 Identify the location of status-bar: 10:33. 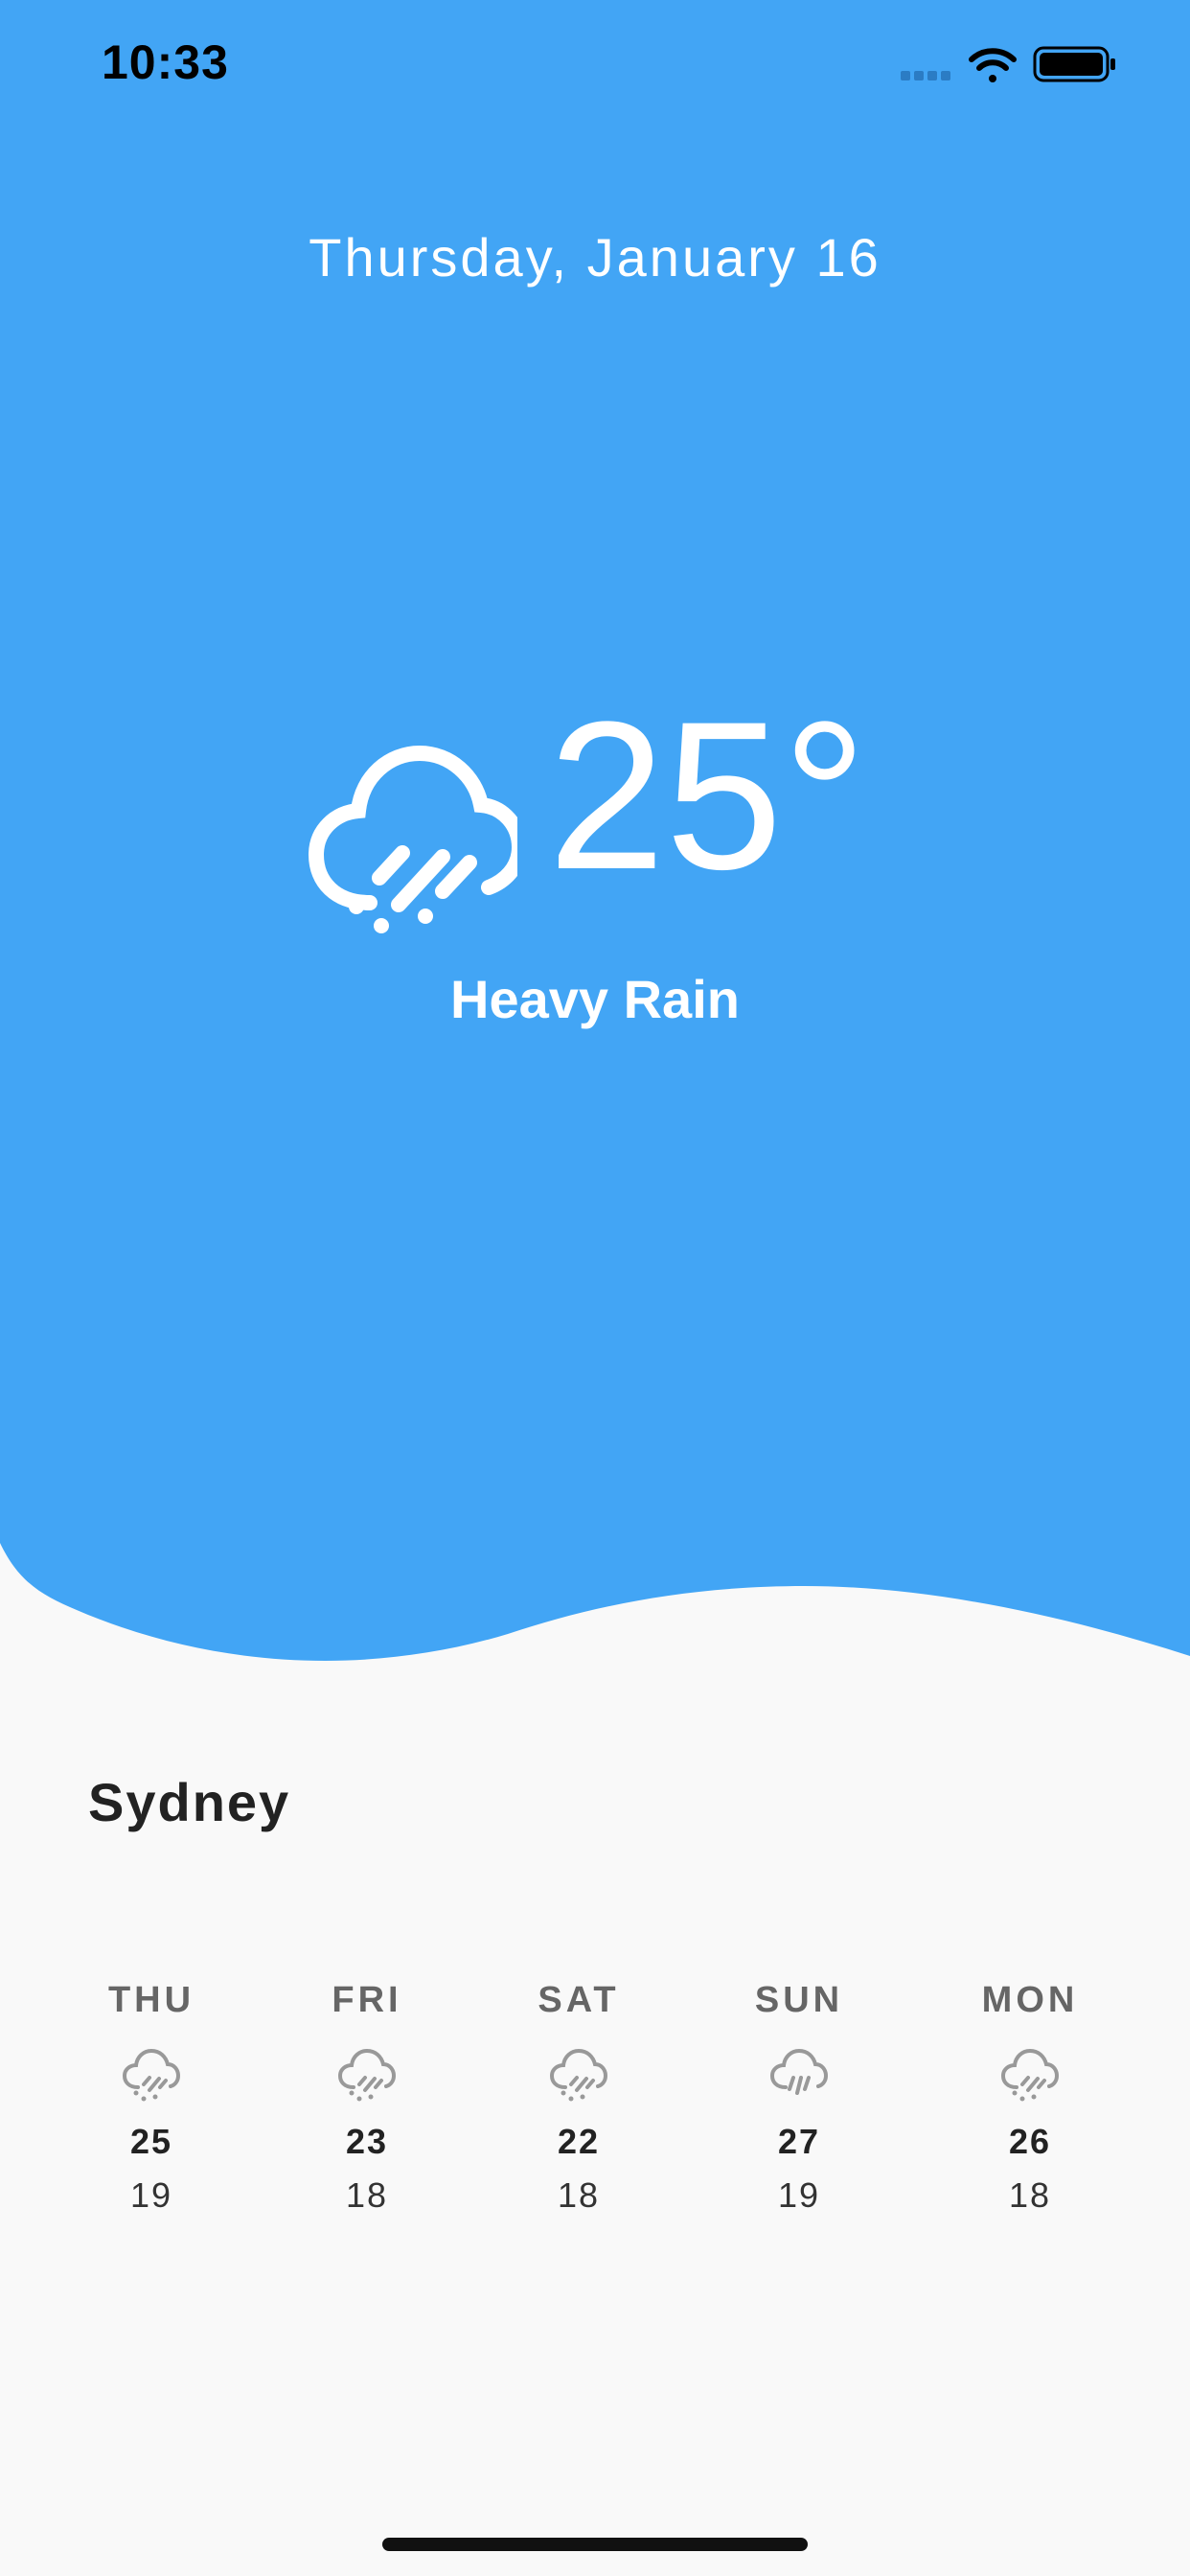
(595, 67).